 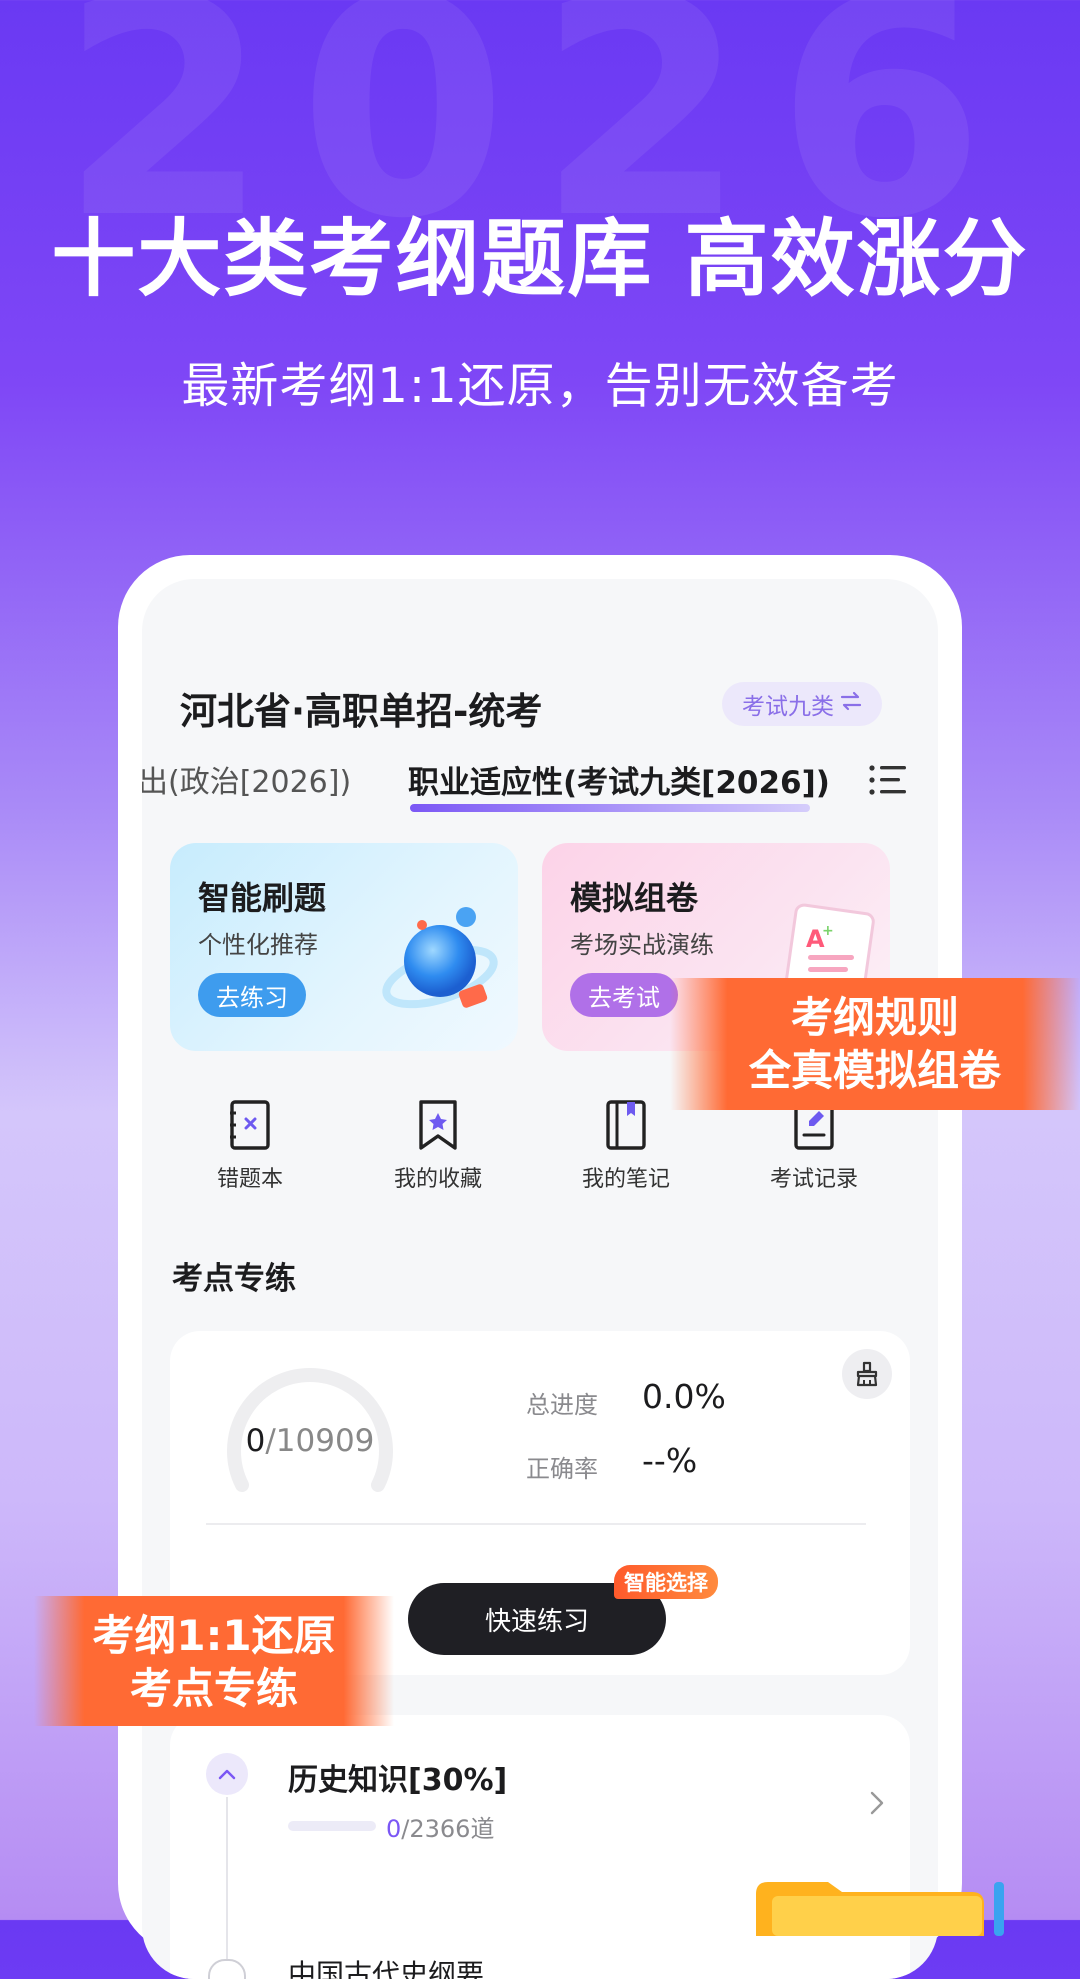 I want to click on topic-list-card: 历史知识[30%] 0/2366道 中国古代史纲要, so click(x=540, y=1847).